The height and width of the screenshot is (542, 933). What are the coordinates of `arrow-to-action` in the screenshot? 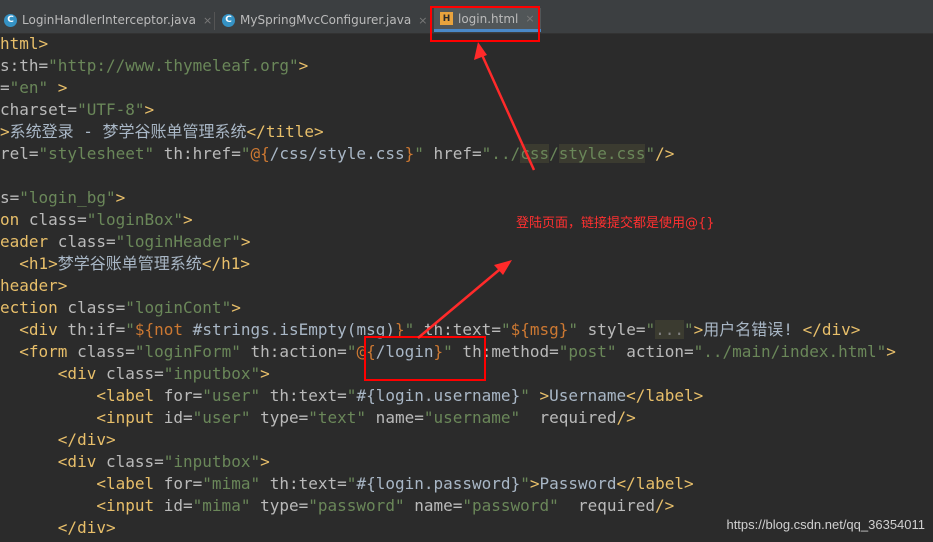 It's located at (461, 301).